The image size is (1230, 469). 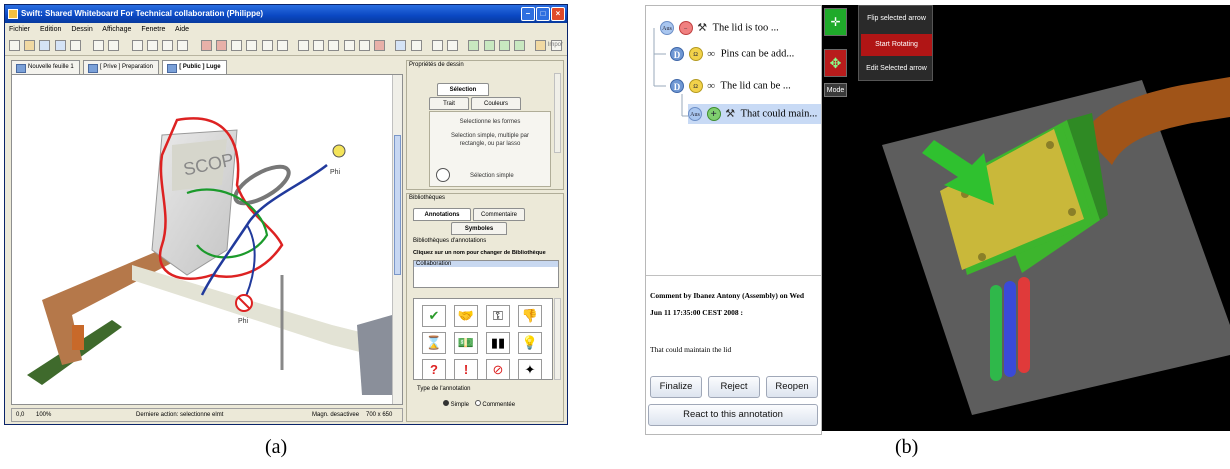 I want to click on layer-4-icon, so click(x=520, y=45).